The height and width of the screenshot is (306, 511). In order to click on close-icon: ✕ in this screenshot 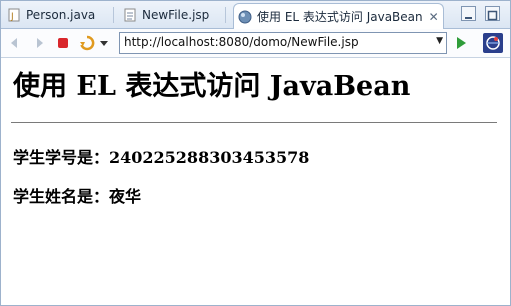, I will do `click(434, 17)`.